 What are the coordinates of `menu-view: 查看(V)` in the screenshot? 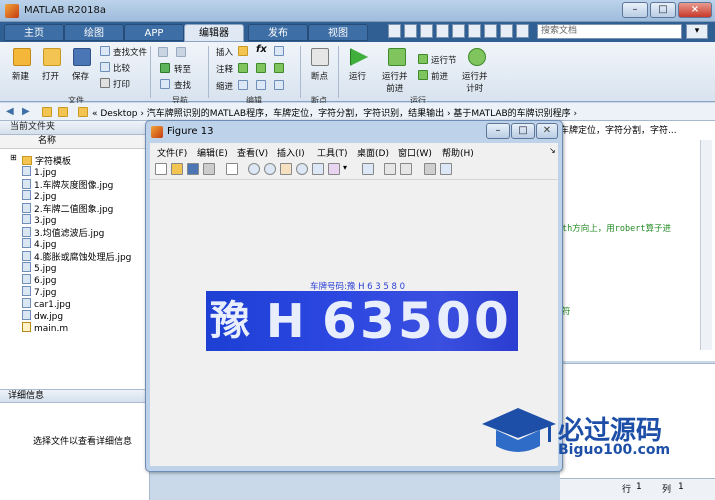 It's located at (252, 152).